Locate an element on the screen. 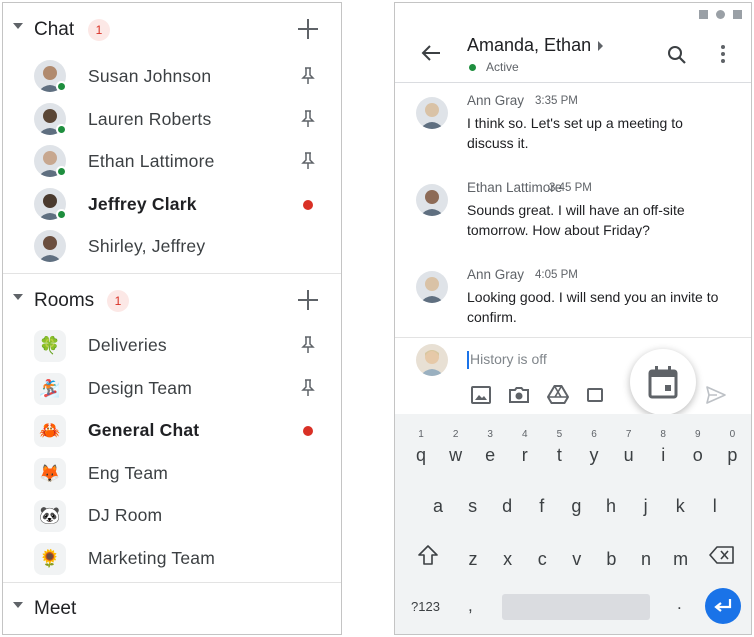  chat-item: Ethan Lattimore is located at coordinates (172, 162).